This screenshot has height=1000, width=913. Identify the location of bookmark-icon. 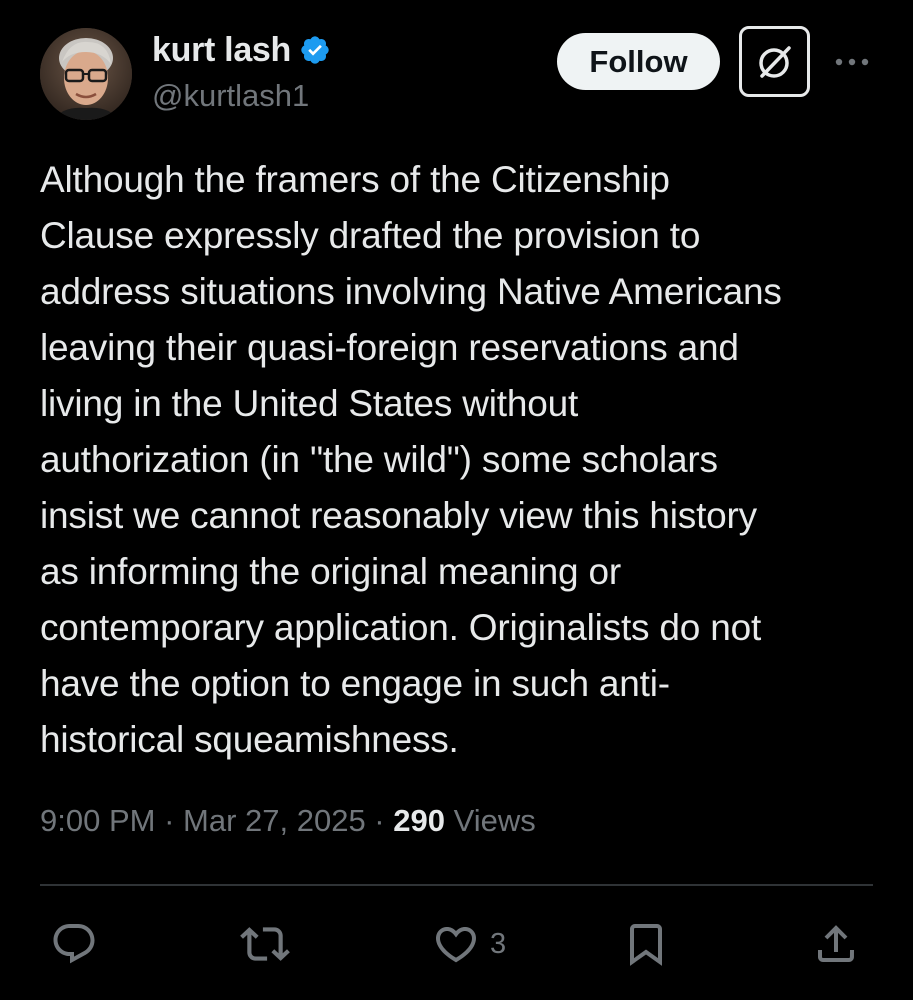
(646, 945).